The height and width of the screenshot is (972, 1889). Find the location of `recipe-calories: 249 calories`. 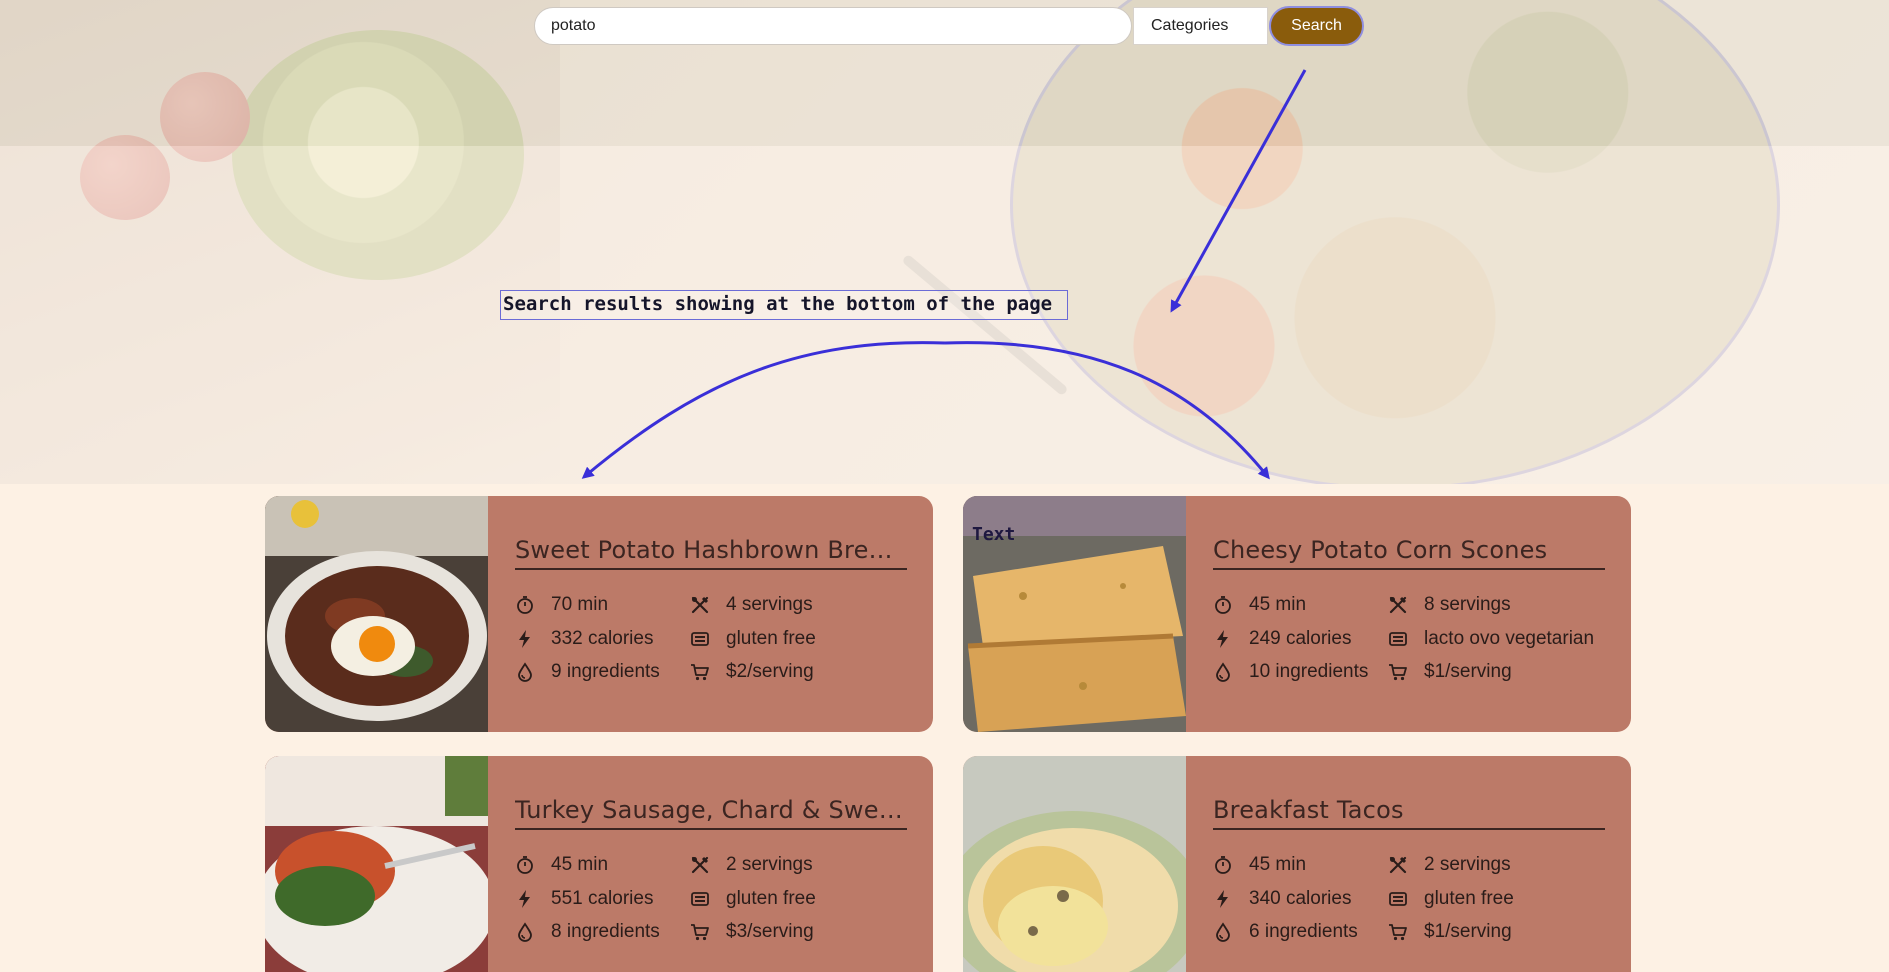

recipe-calories: 249 calories is located at coordinates (1282, 639).